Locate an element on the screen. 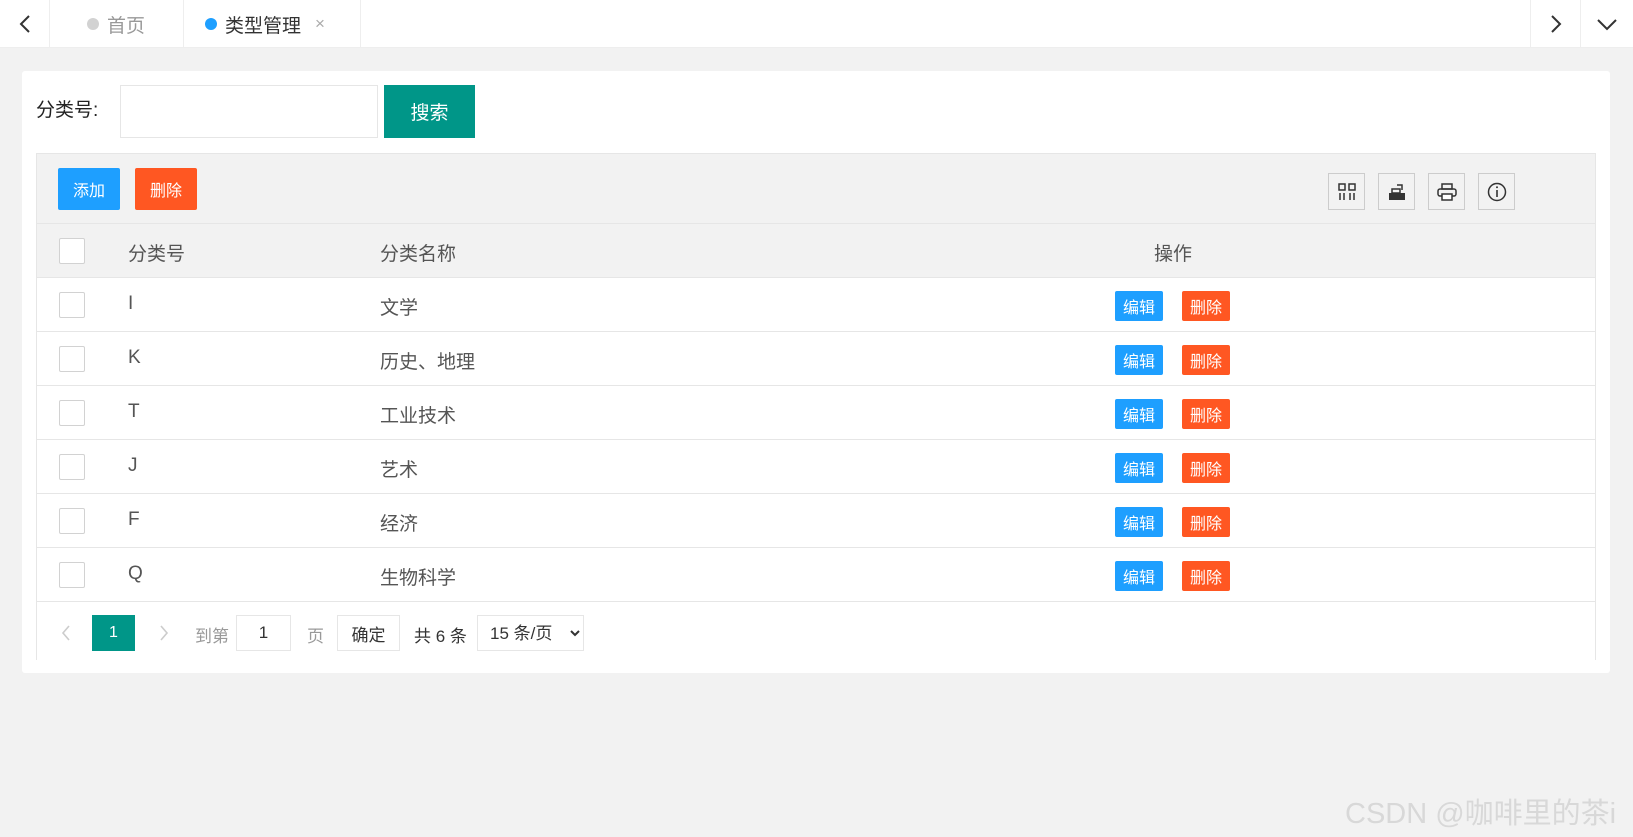 This screenshot has height=837, width=1633. print-button is located at coordinates (1446, 191).